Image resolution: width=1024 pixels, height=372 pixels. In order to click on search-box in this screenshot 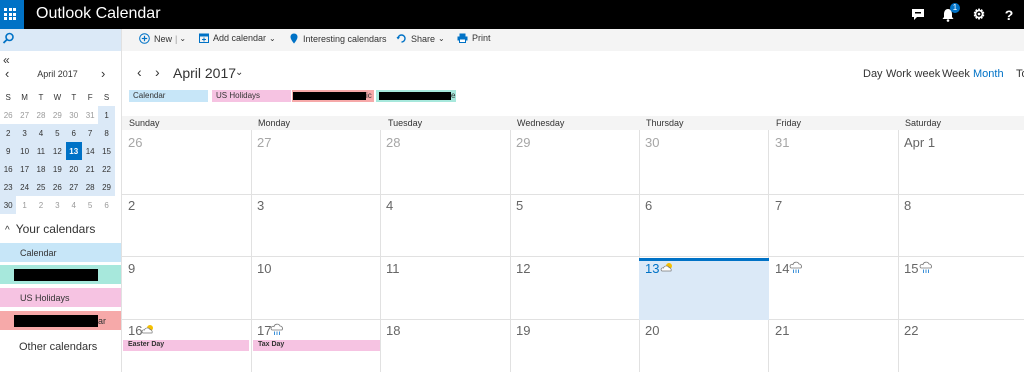, I will do `click(60, 40)`.